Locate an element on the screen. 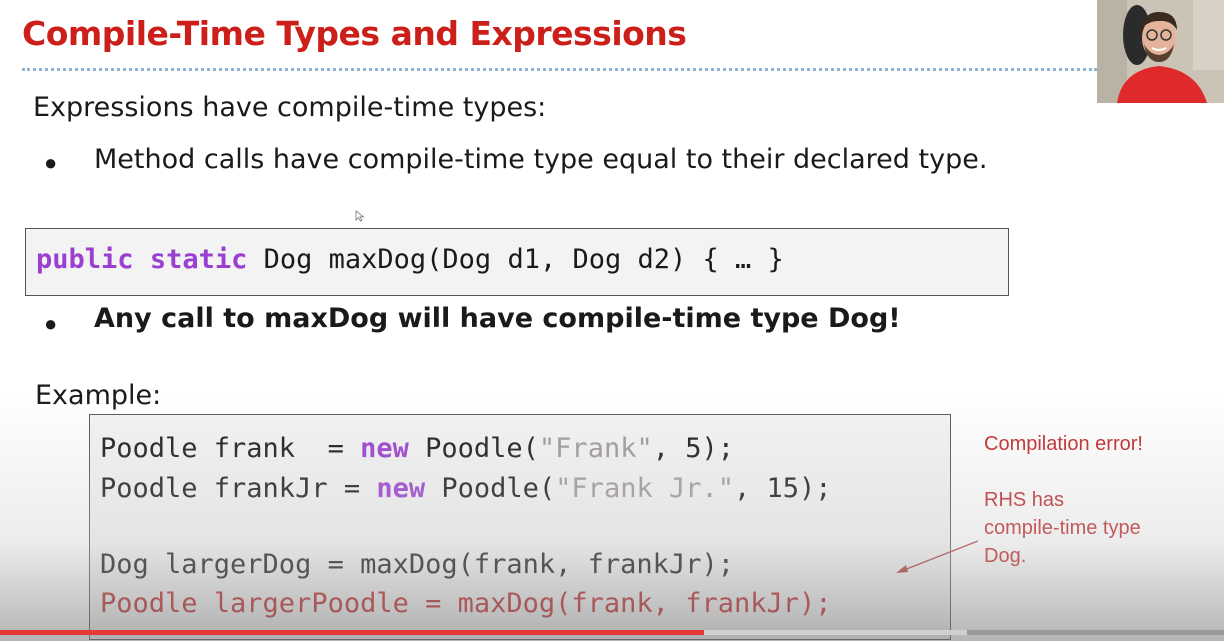 This screenshot has width=1224, height=641. title-divider is located at coordinates (559, 69).